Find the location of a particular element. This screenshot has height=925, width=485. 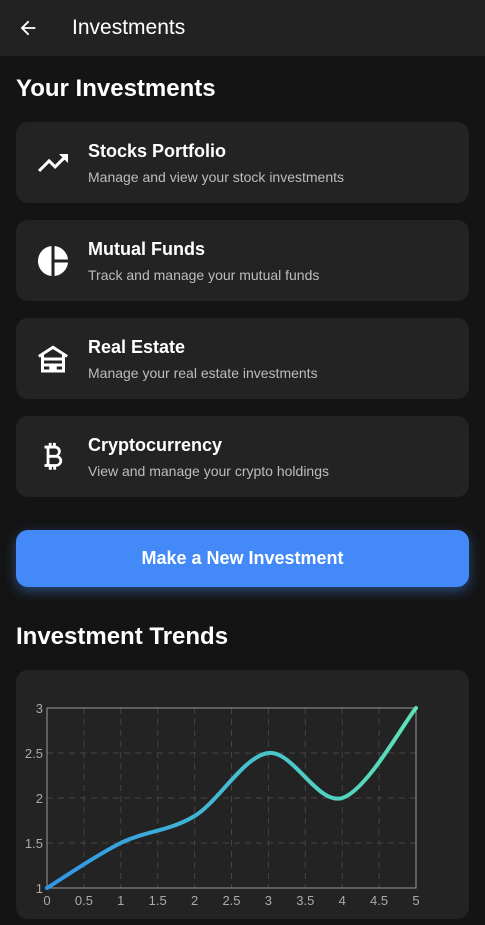

x-tick-label: 3.5 is located at coordinates (305, 900).